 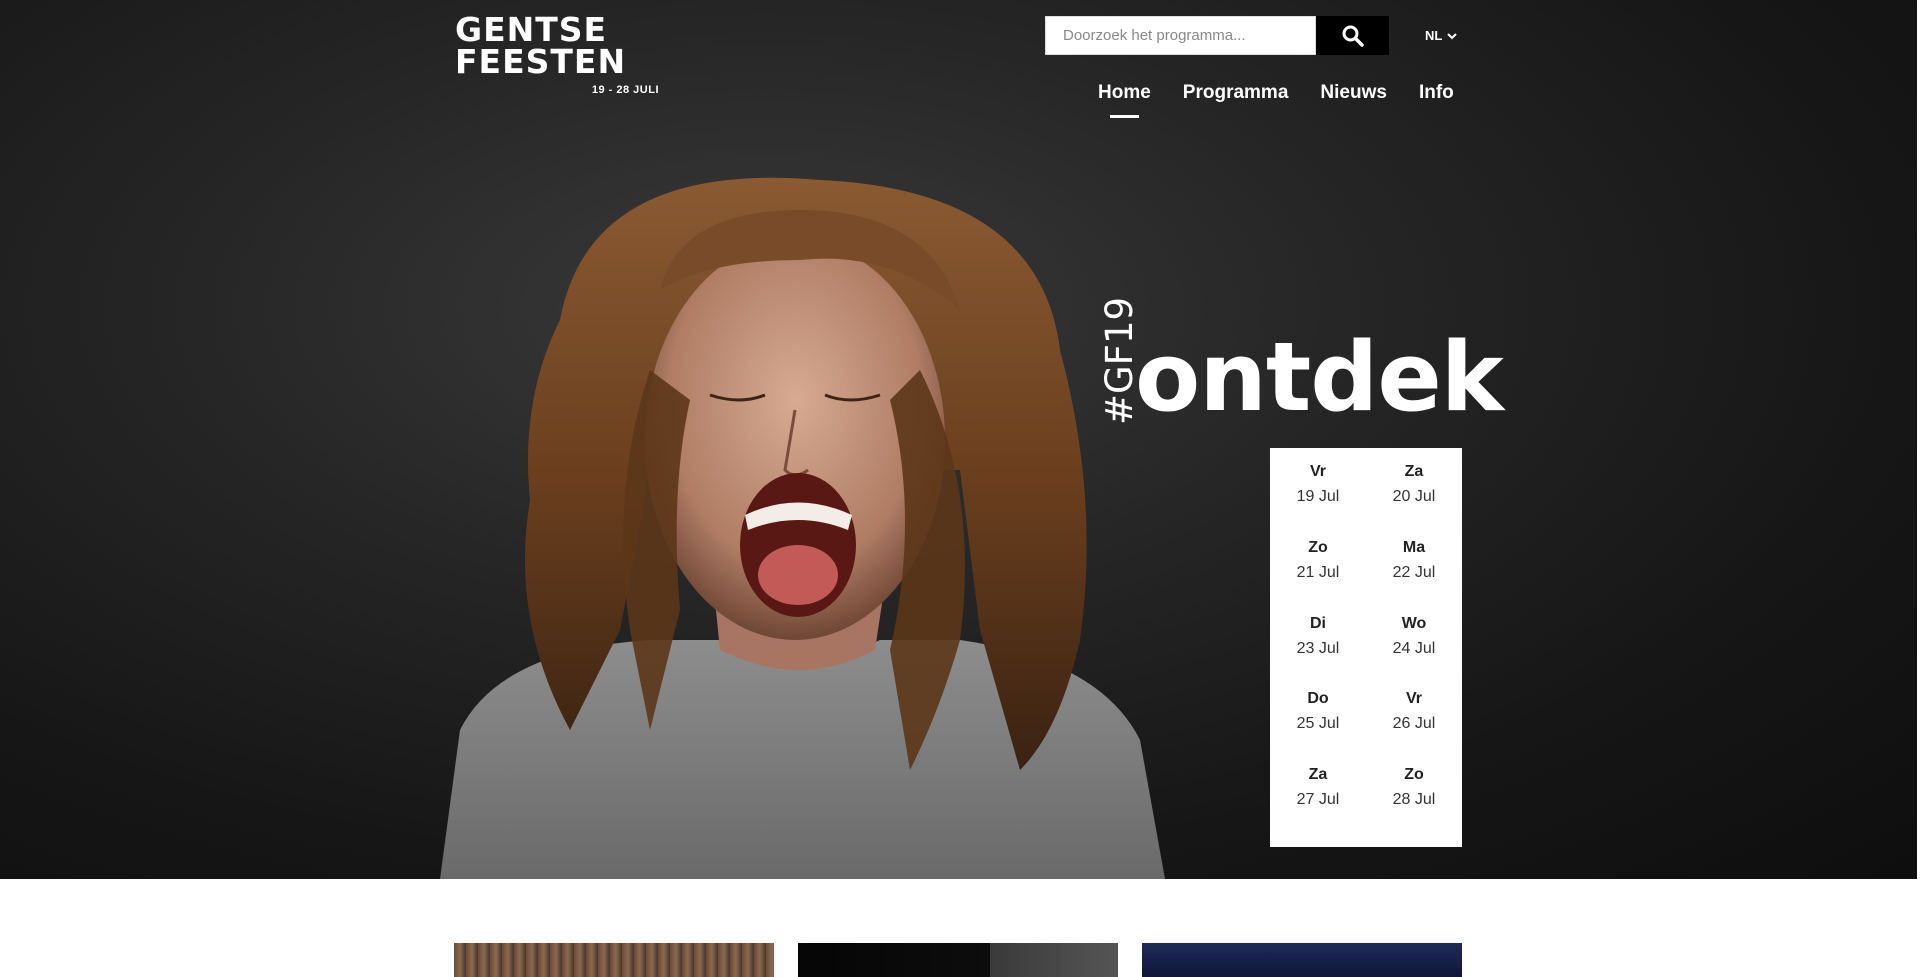 What do you see at coordinates (1414, 648) in the screenshot?
I see `date-value: 24 Jul` at bounding box center [1414, 648].